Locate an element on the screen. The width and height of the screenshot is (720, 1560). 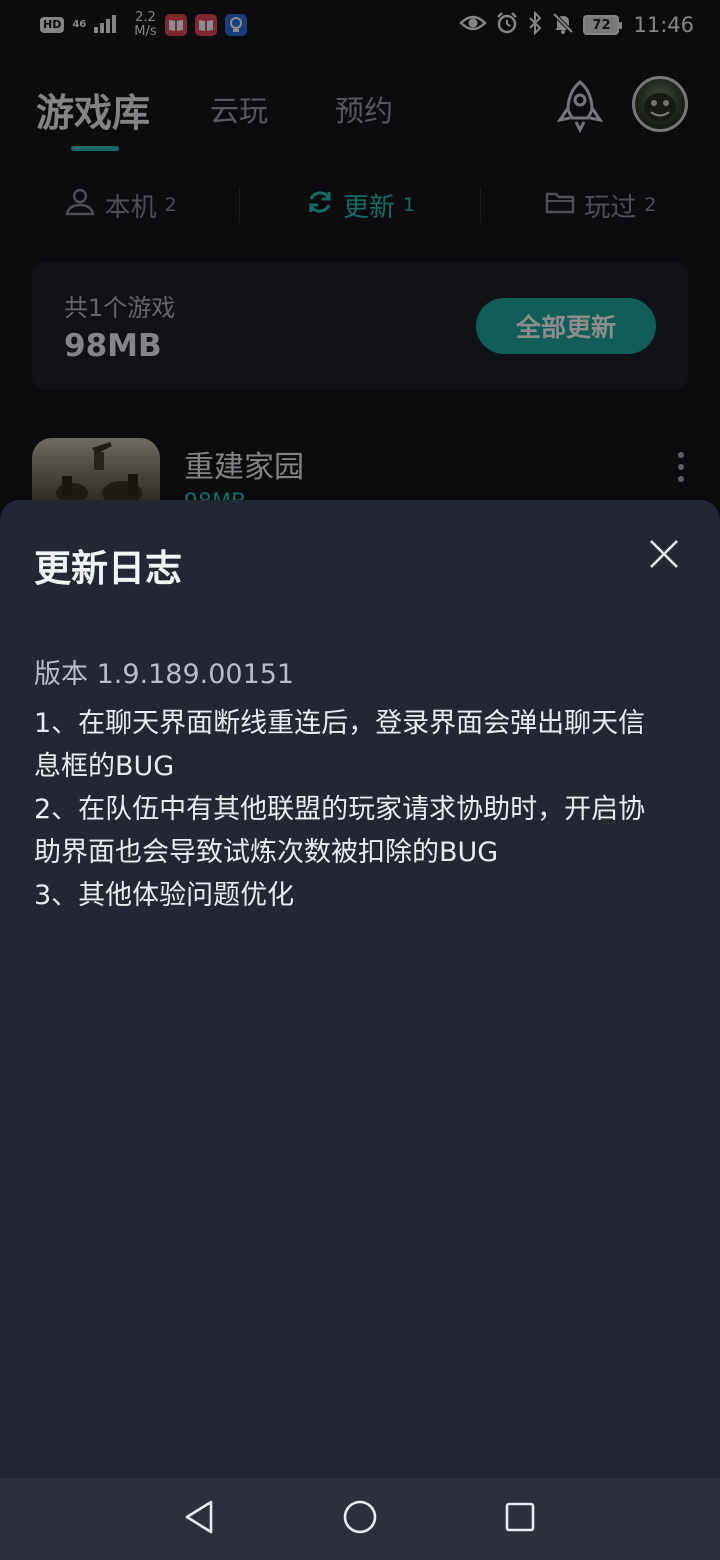
back-icon is located at coordinates (200, 1519).